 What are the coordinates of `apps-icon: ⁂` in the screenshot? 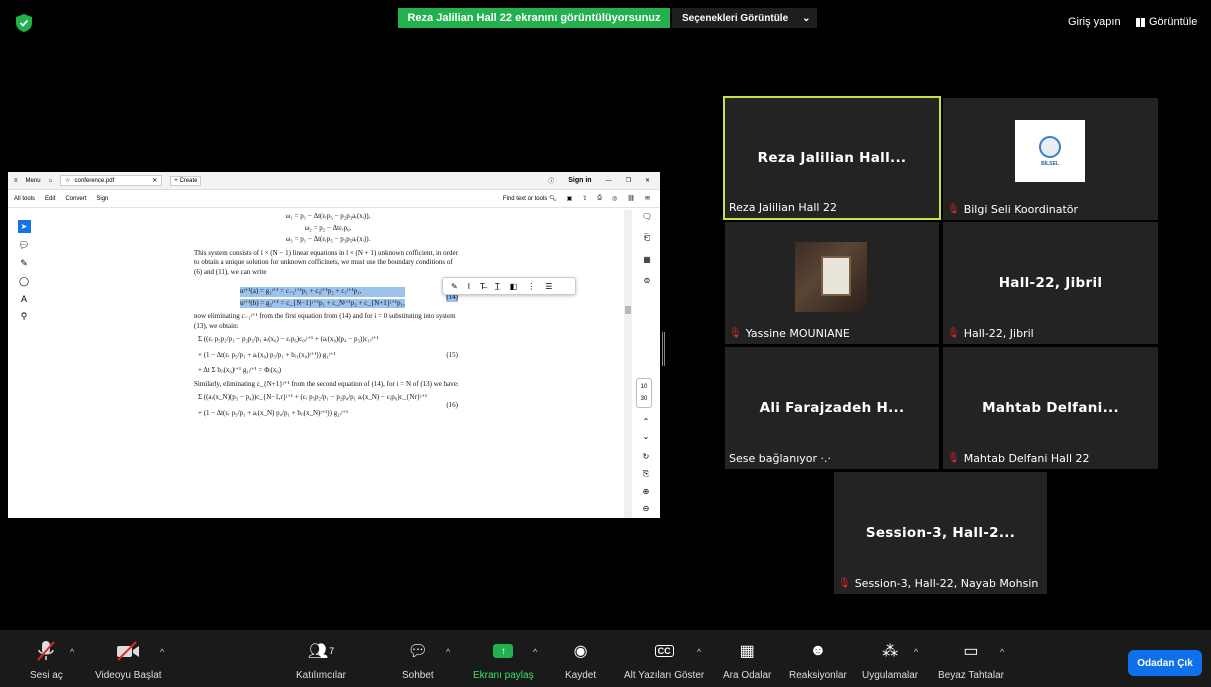 It's located at (890, 651).